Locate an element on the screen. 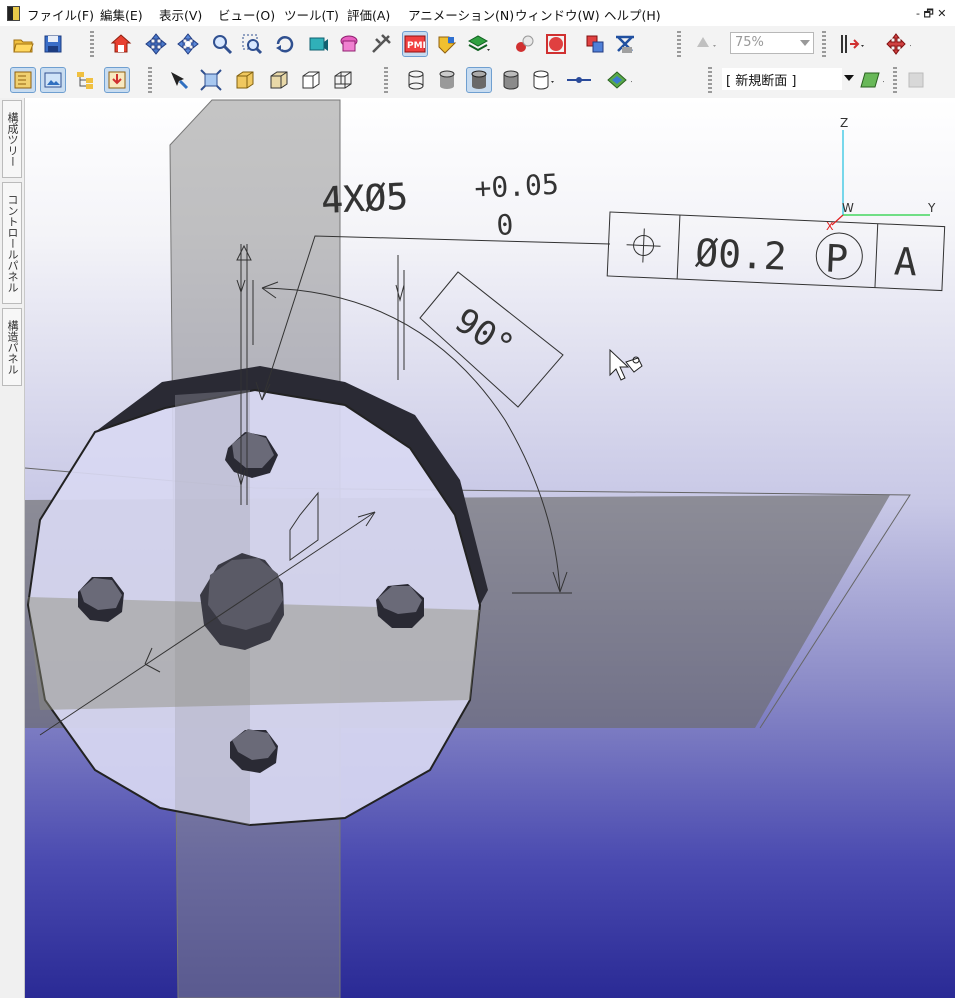 The height and width of the screenshot is (998, 955). cylinder-white-icon is located at coordinates (543, 80).